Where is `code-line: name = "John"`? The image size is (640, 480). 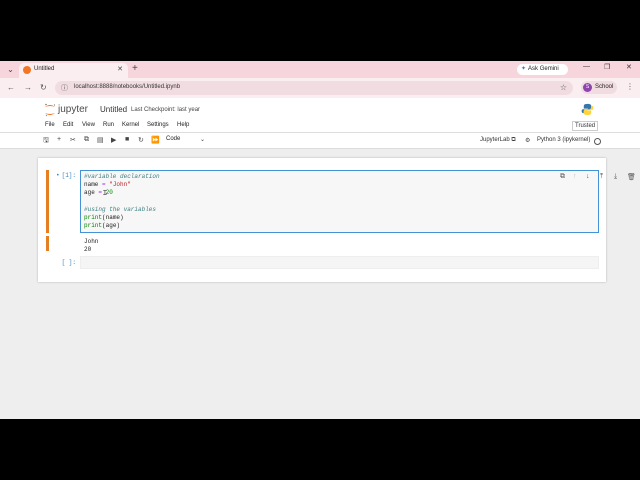
code-line: name = "John" is located at coordinates (107, 184).